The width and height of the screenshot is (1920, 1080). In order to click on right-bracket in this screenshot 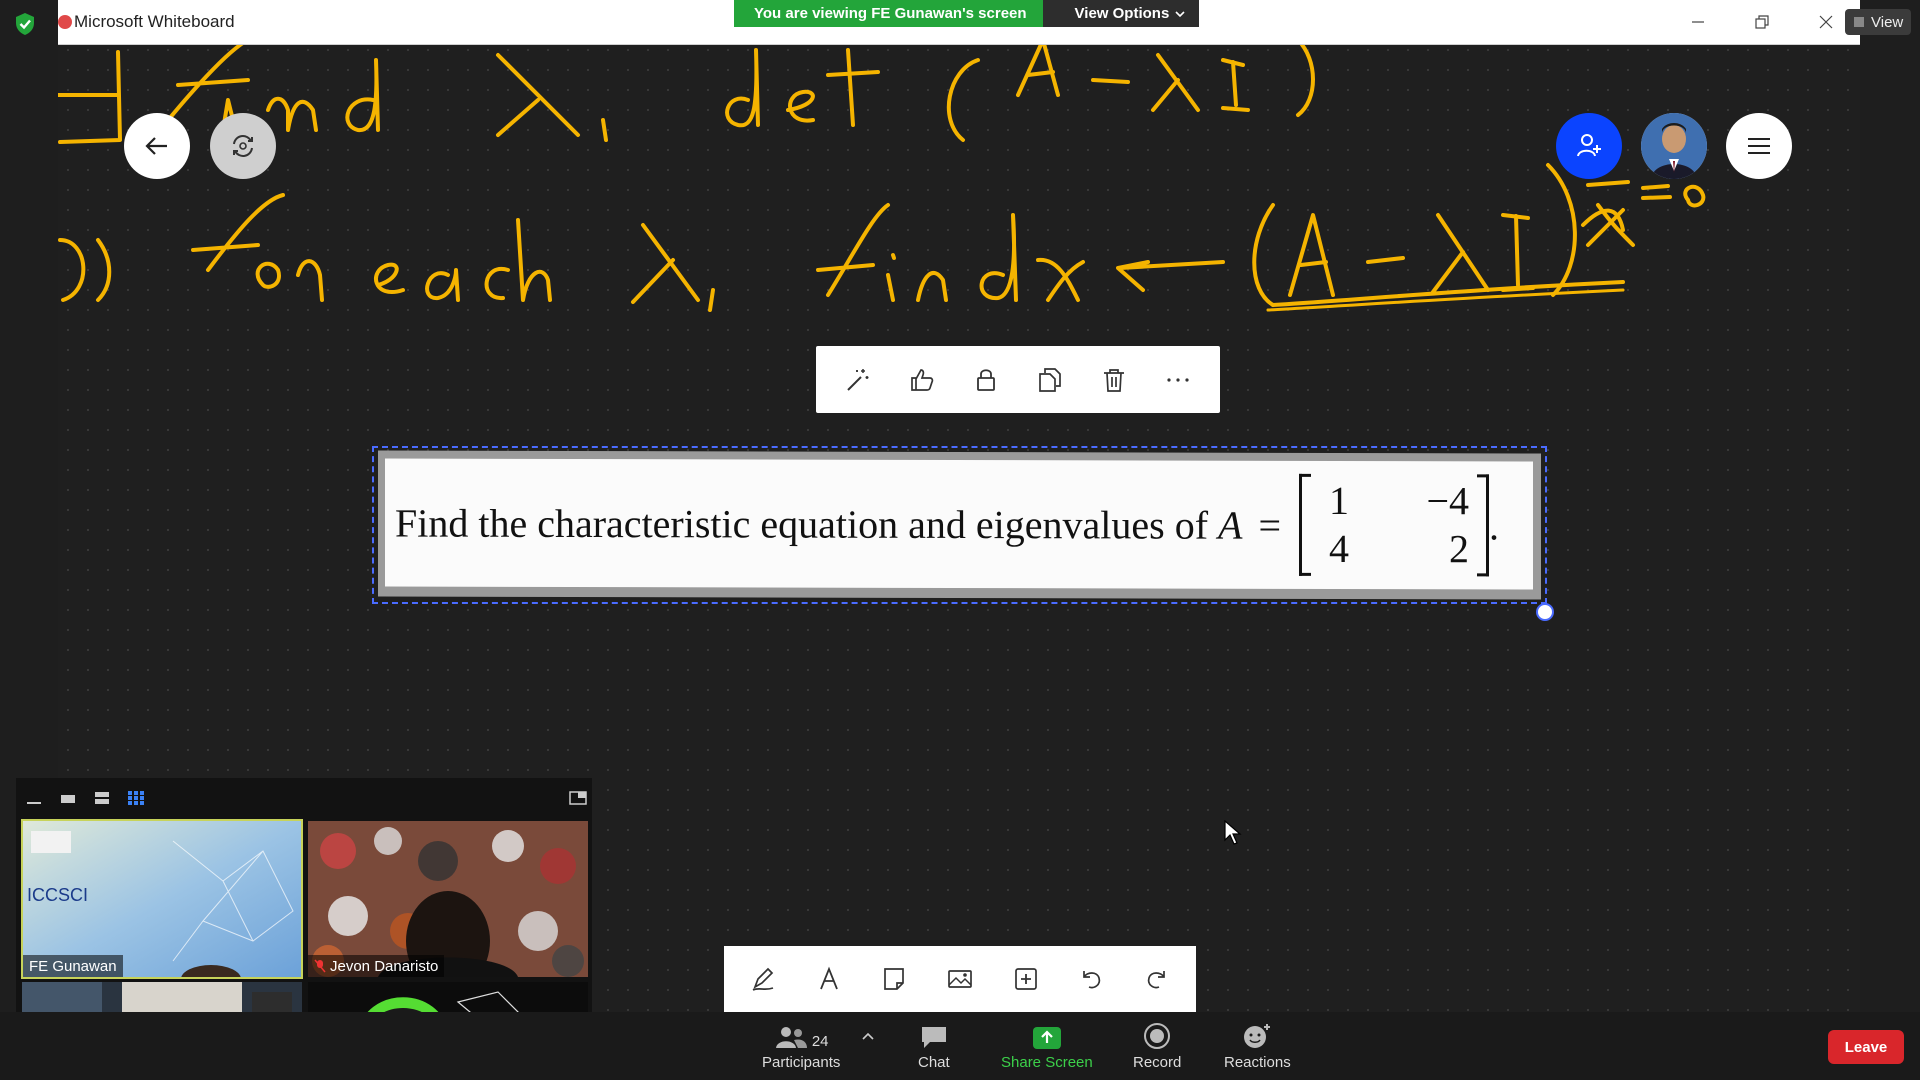, I will do `click(1483, 525)`.